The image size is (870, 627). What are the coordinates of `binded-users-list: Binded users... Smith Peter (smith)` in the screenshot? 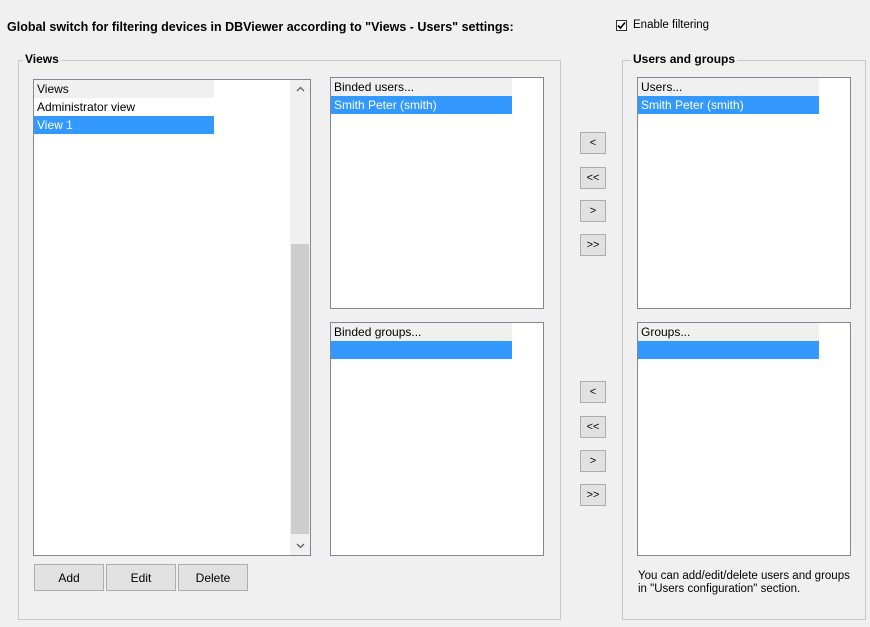 It's located at (437, 193).